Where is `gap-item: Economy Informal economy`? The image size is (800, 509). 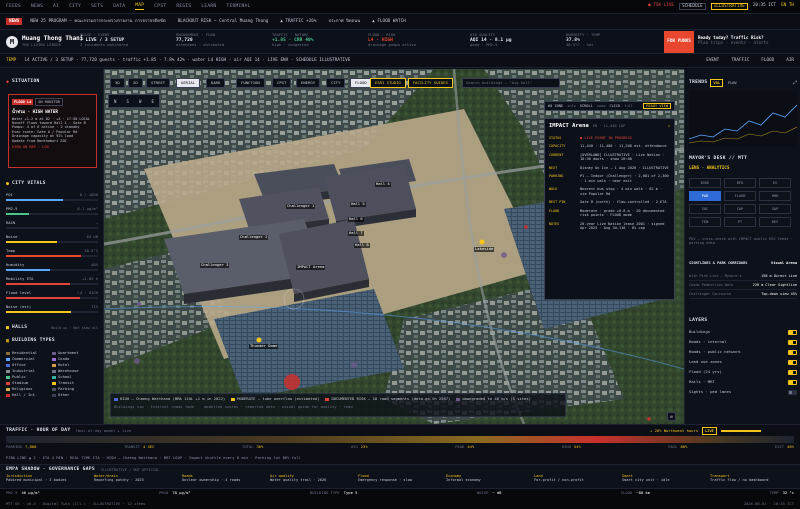
gap-item: Economy Informal economy is located at coordinates (488, 478).